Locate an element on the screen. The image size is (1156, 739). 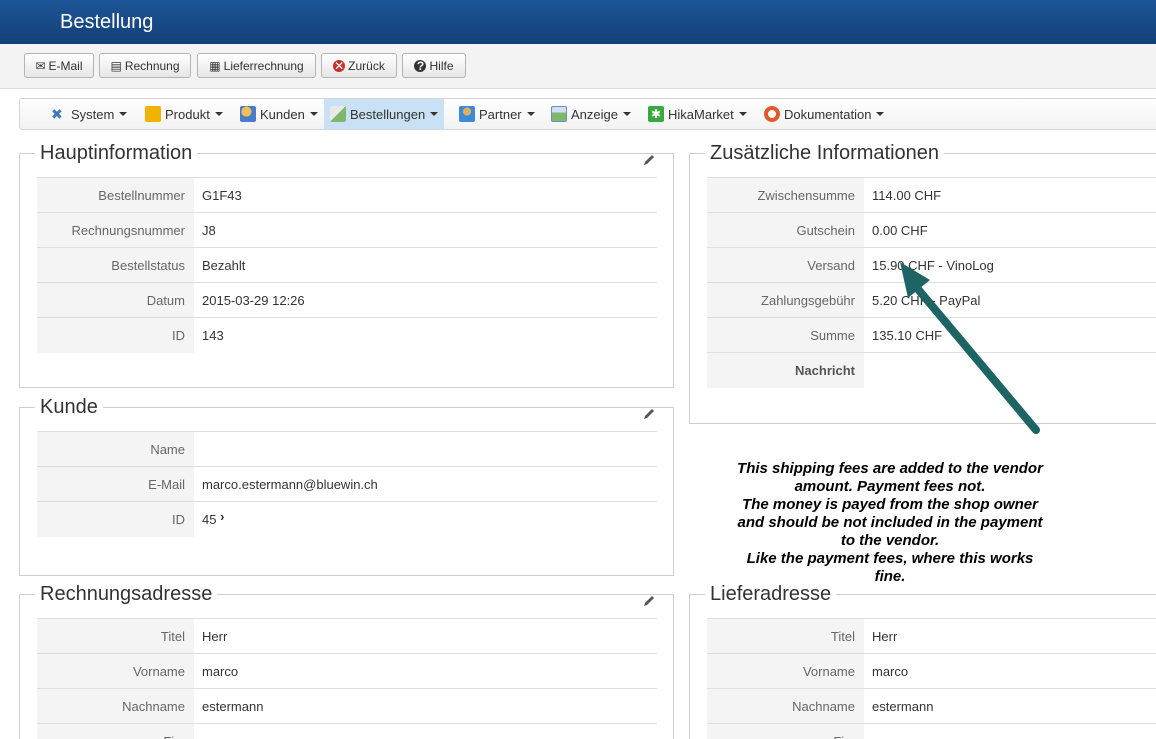
row-key: Nachricht is located at coordinates (785, 370).